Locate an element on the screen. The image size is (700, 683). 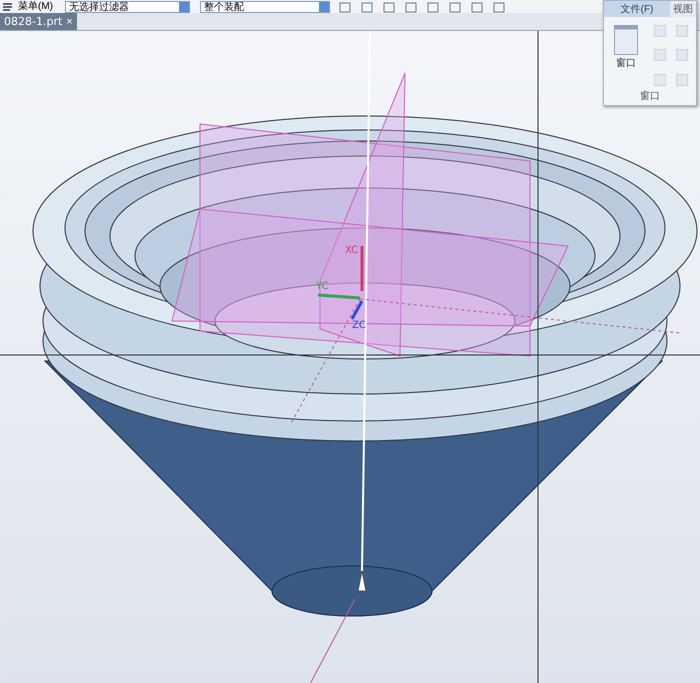
group-label: 窗口 is located at coordinates (650, 97).